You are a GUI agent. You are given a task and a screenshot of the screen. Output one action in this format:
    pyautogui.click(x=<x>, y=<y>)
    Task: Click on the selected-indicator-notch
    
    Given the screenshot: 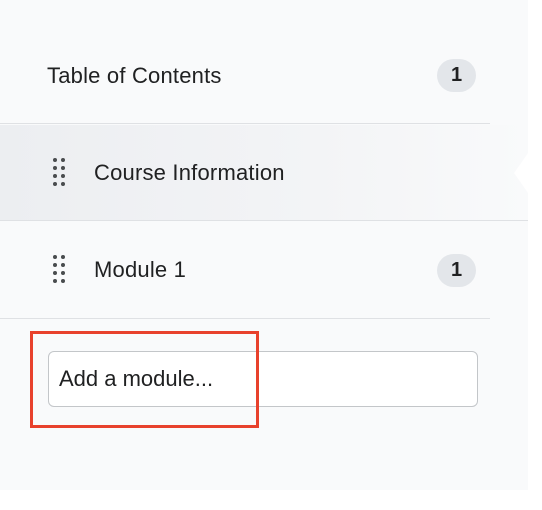 What is the action you would take?
    pyautogui.click(x=521, y=172)
    